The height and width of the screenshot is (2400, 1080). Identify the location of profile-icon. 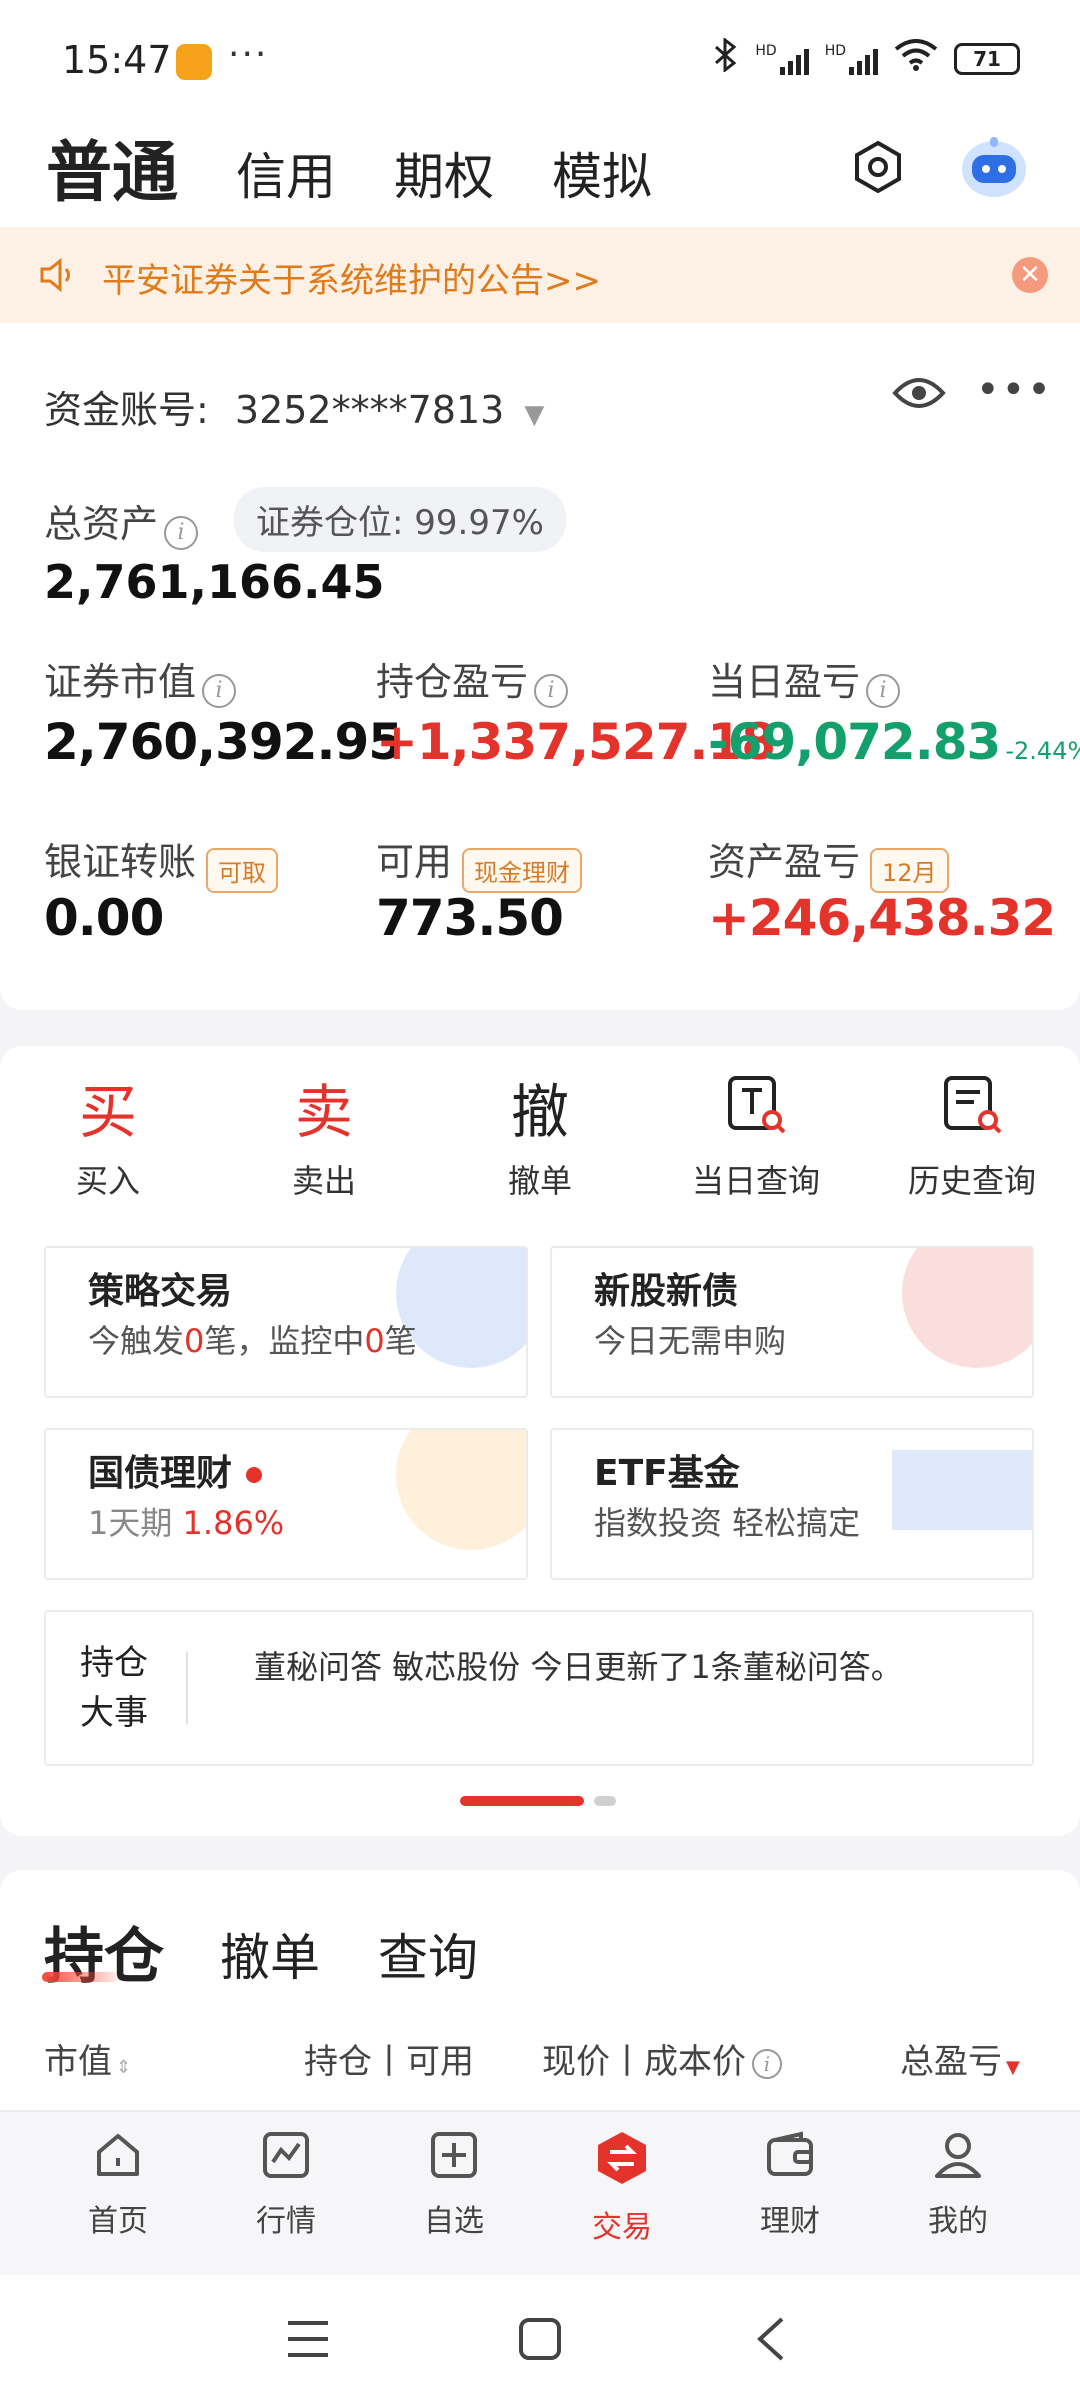
(958, 2155).